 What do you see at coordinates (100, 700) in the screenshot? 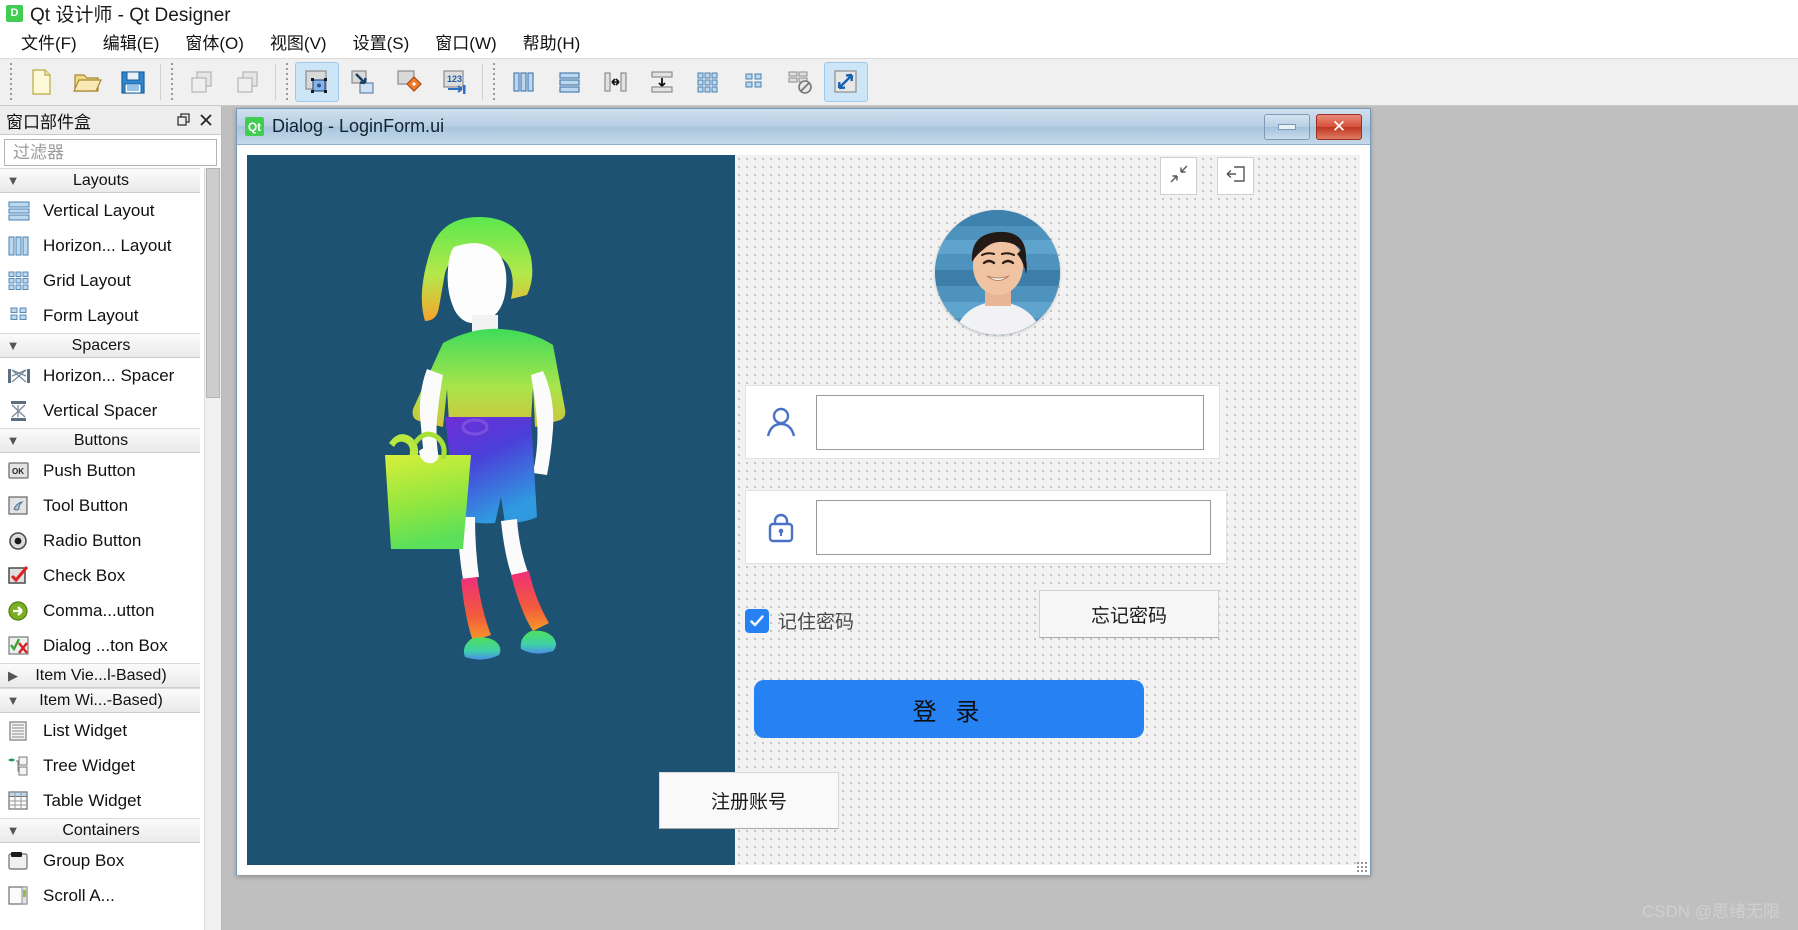
I see `category-item-widgets: ▼ Item Wi...-Based)` at bounding box center [100, 700].